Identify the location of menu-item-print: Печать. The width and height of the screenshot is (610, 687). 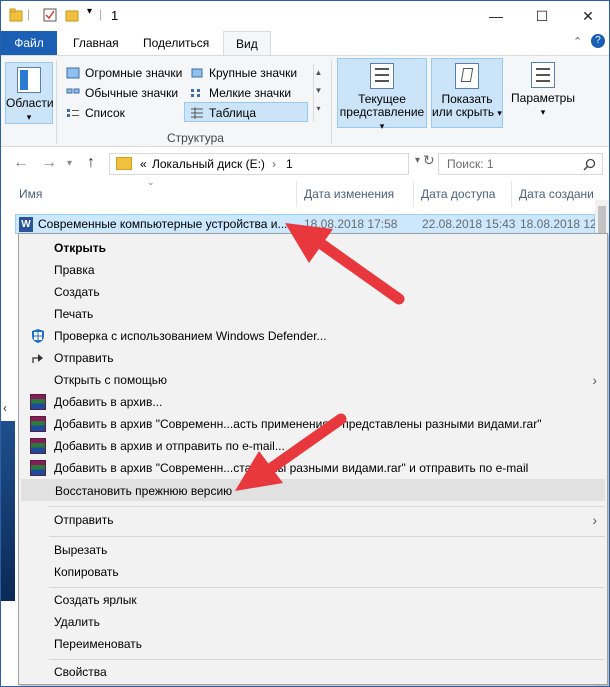
(313, 314).